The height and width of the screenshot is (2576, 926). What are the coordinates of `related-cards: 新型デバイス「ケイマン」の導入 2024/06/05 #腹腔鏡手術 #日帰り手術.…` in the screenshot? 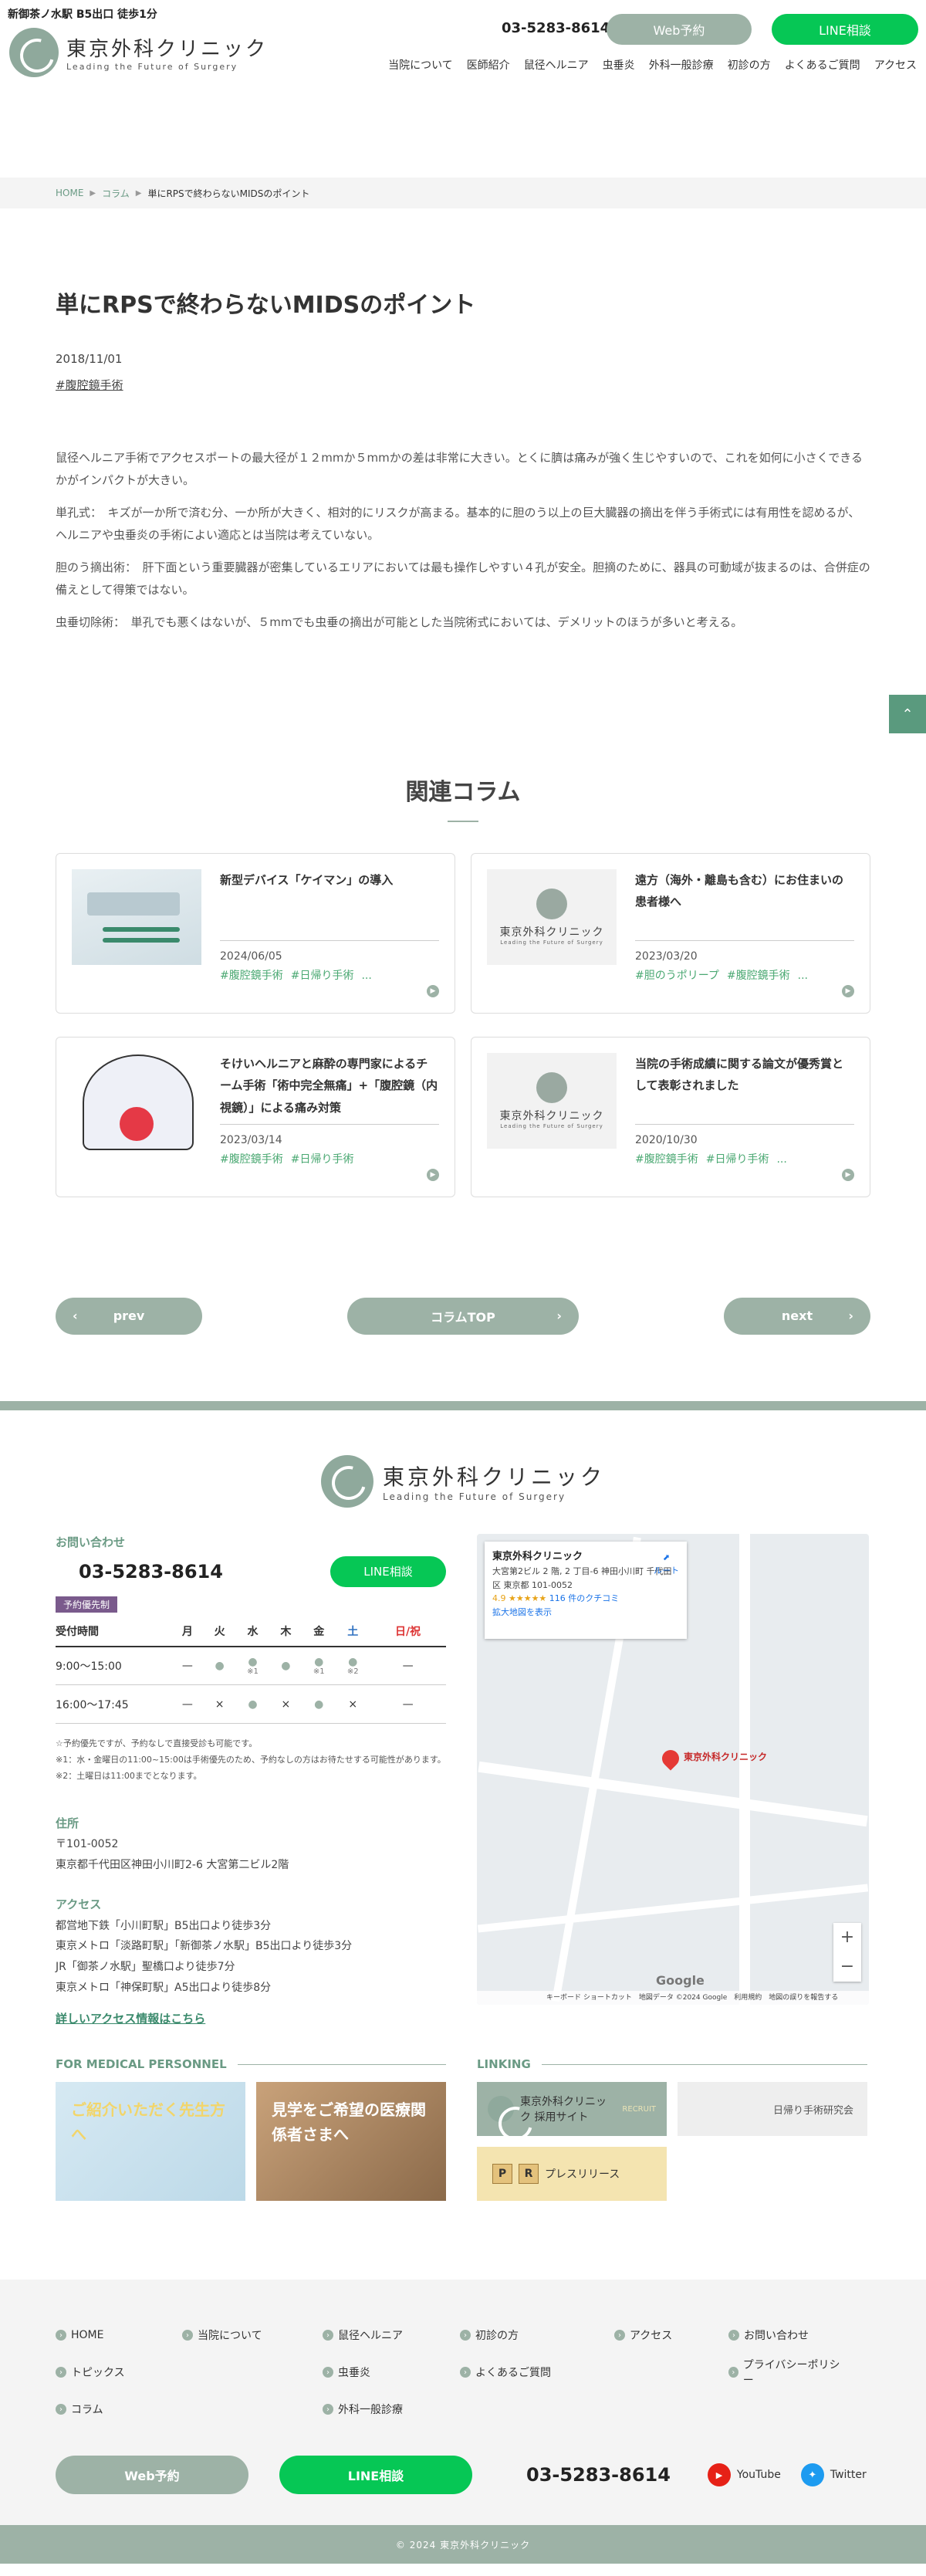 It's located at (463, 1025).